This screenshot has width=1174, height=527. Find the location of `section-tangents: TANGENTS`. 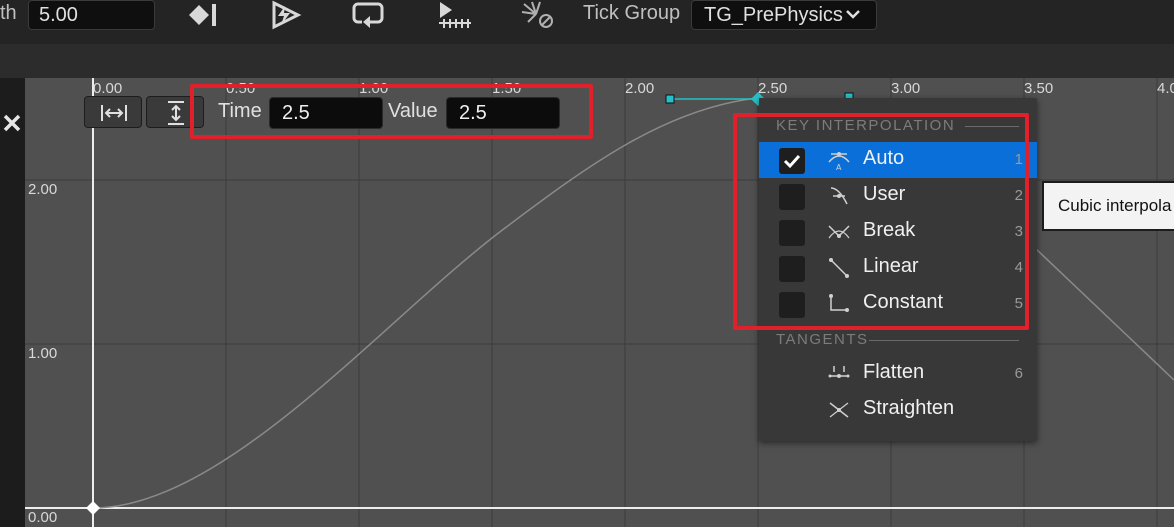

section-tangents: TANGENTS is located at coordinates (822, 339).